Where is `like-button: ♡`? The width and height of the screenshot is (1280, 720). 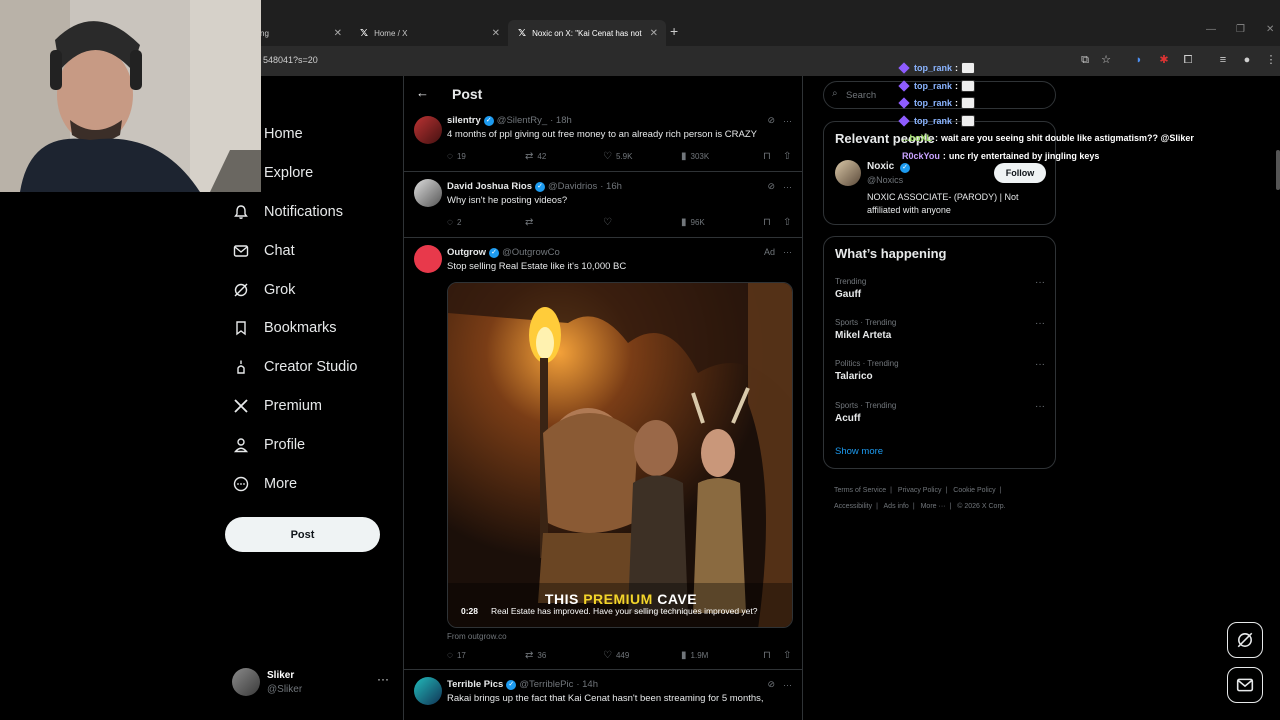 like-button: ♡ is located at coordinates (607, 222).